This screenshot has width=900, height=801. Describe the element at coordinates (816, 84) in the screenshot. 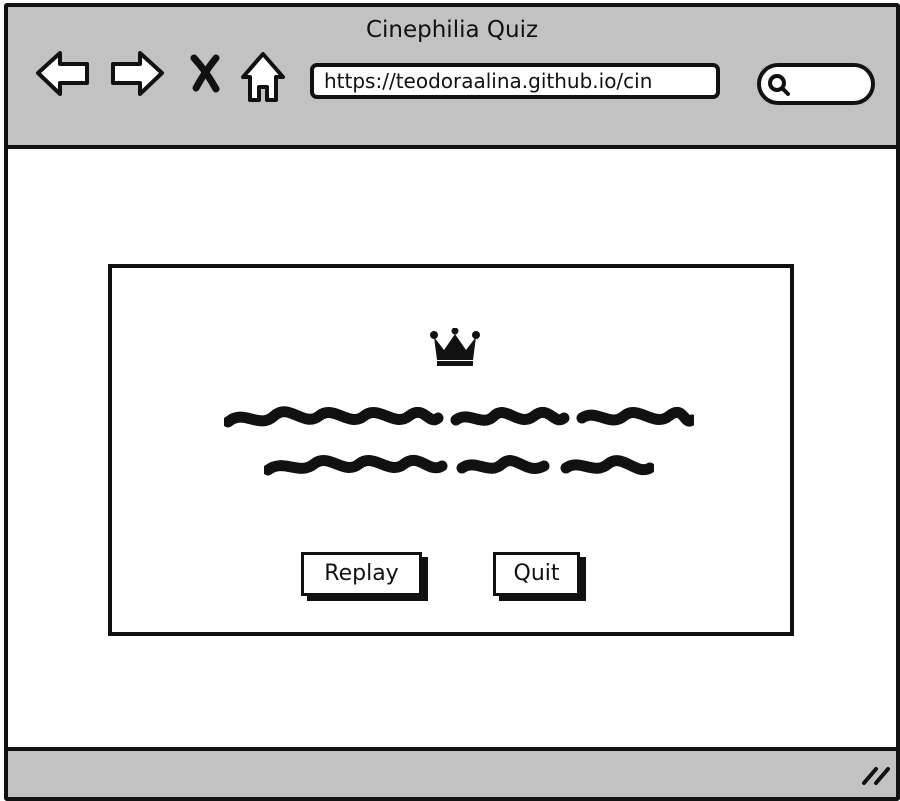

I see `search-input` at that location.